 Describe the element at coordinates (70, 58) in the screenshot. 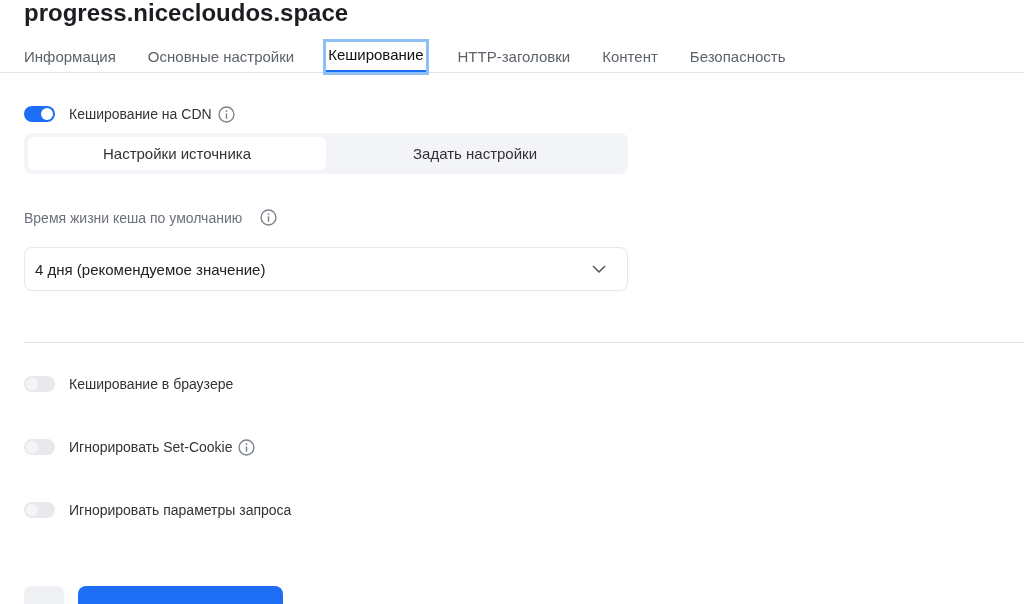

I see `tab: Информация` at that location.